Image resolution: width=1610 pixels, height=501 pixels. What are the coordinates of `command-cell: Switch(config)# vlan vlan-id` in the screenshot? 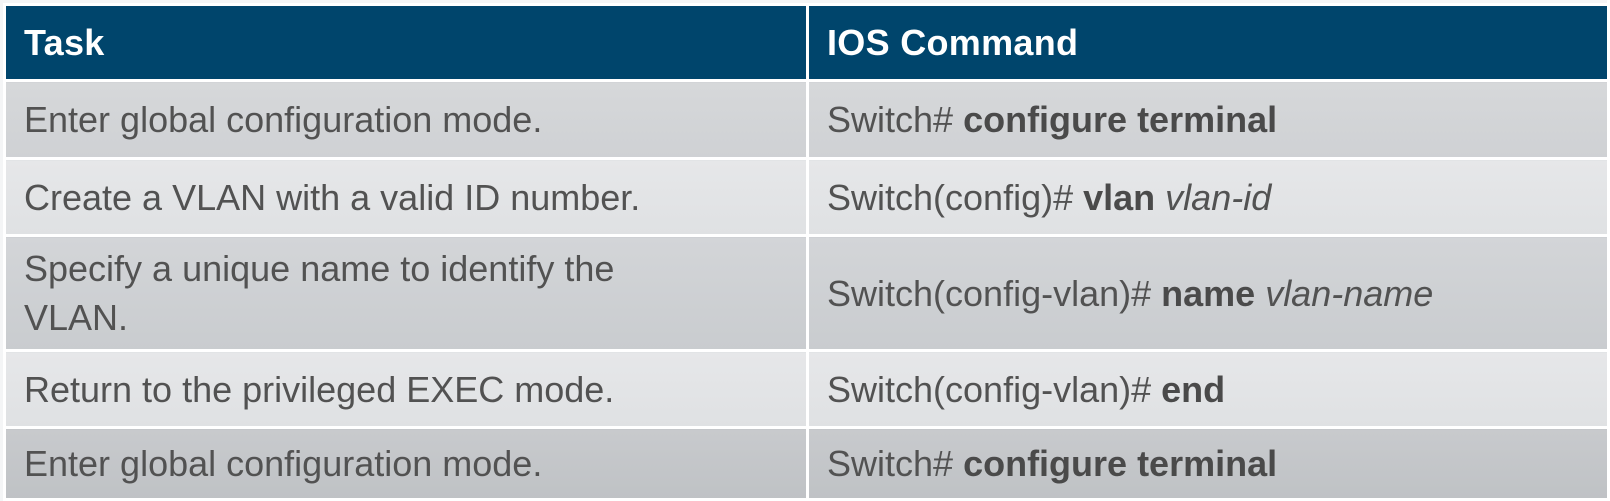 It's located at (1208, 197).